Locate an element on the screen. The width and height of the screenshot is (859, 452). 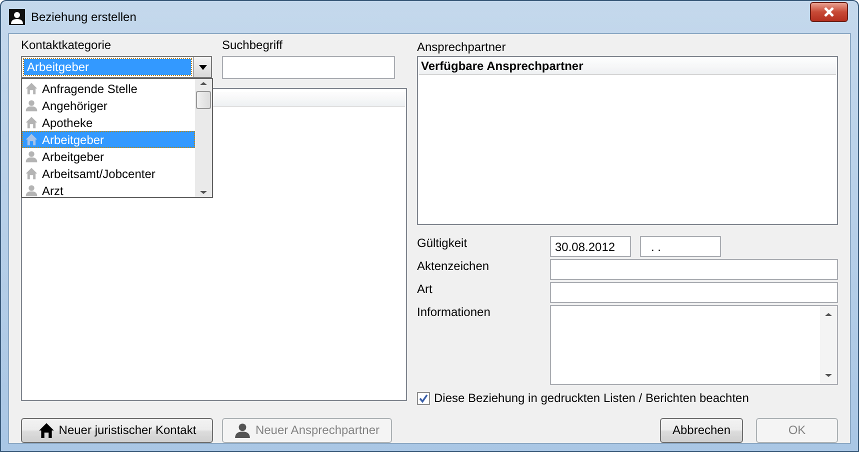
scroll-thumb is located at coordinates (203, 100).